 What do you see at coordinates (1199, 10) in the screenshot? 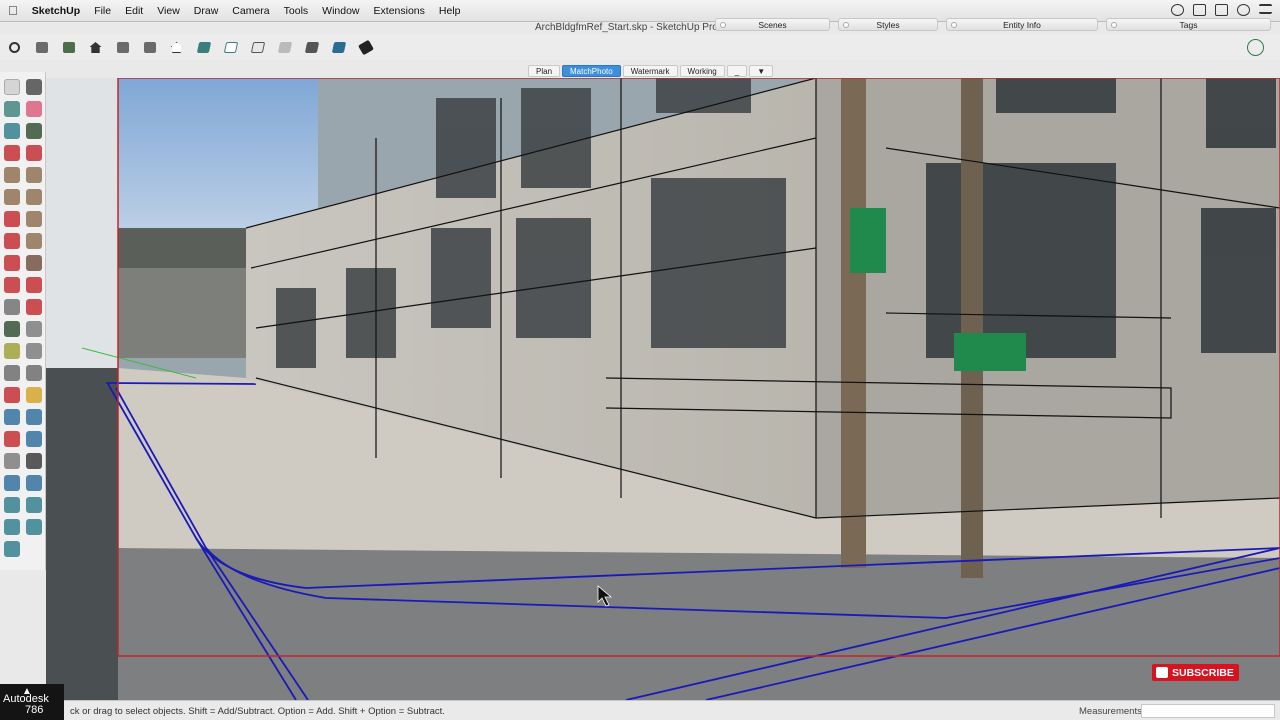
I see `screen-icon` at bounding box center [1199, 10].